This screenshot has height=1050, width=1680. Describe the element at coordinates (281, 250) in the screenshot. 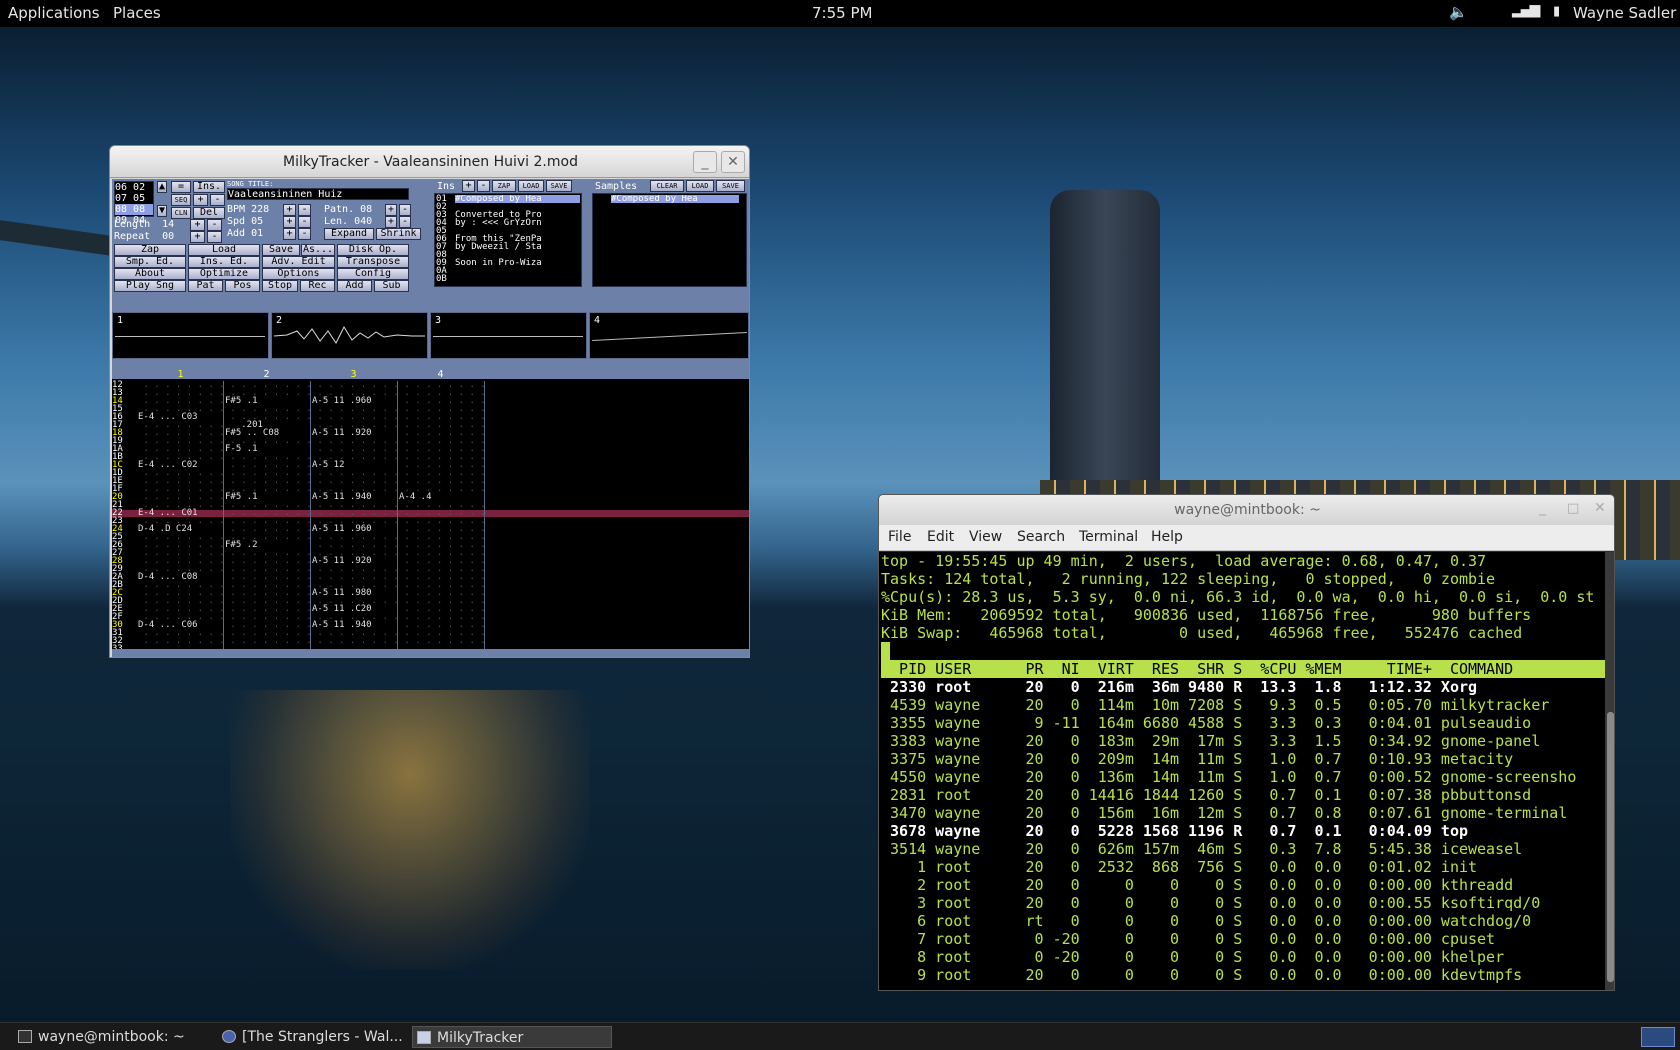

I see `save-button: Save` at that location.